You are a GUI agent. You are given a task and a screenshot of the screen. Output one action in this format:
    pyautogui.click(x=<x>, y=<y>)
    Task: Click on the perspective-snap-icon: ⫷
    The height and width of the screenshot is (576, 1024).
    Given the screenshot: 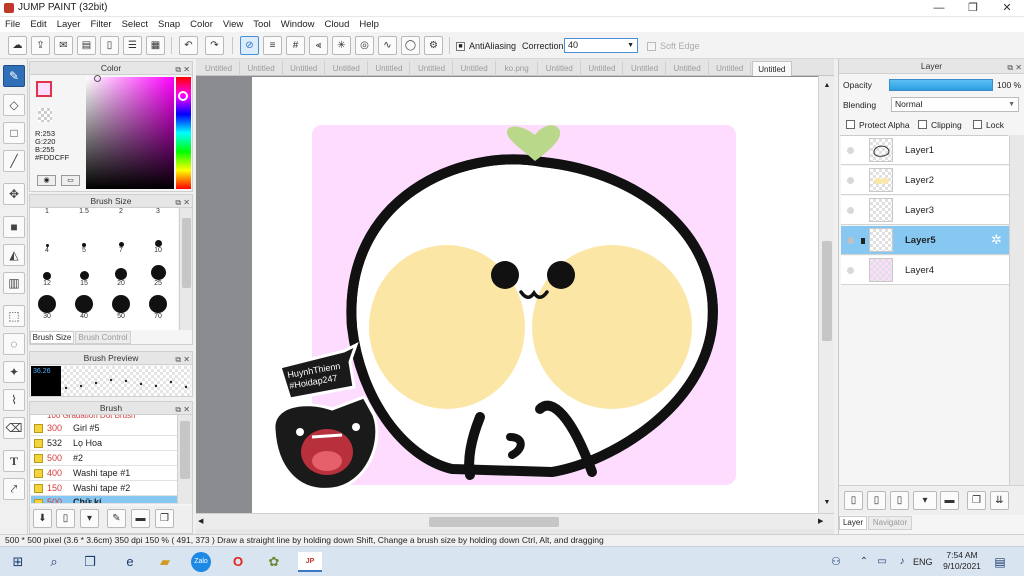 What is the action you would take?
    pyautogui.click(x=318, y=45)
    